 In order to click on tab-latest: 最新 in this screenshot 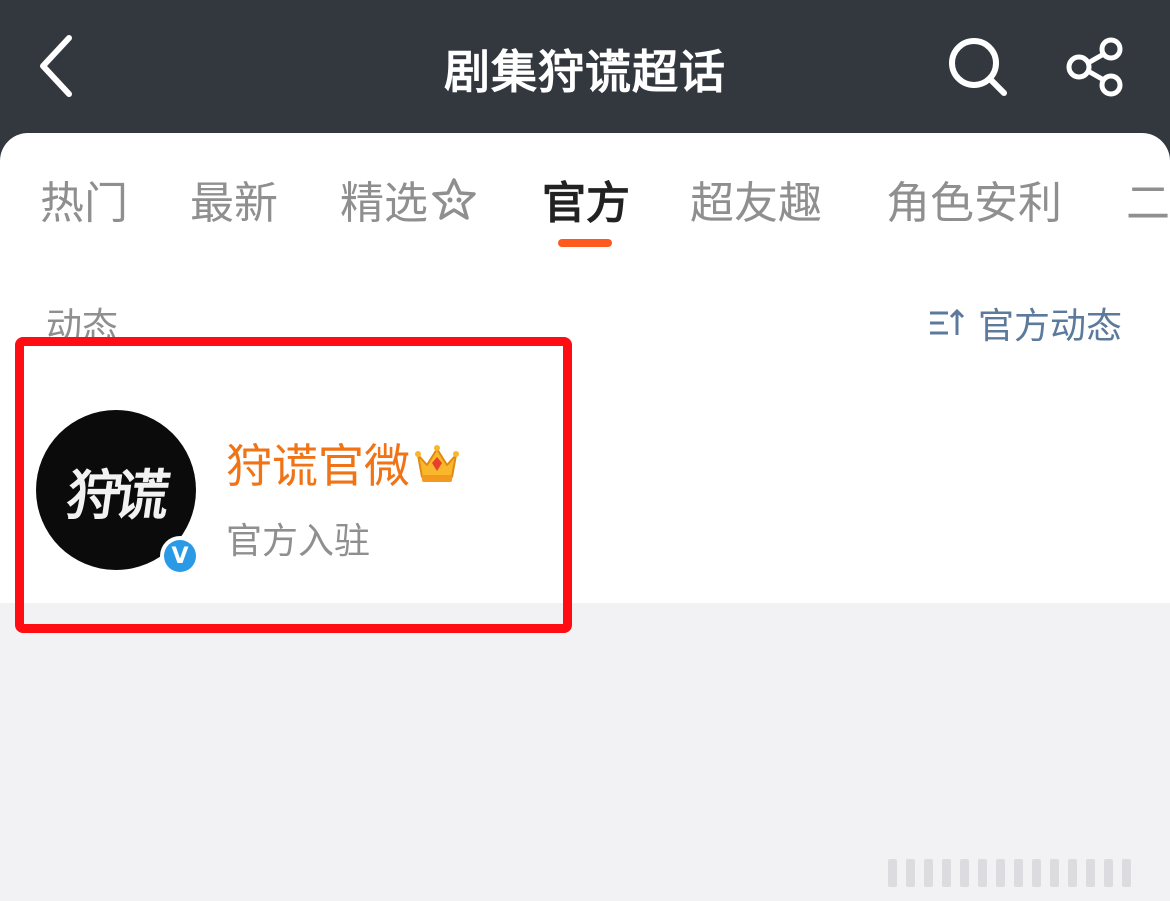, I will do `click(234, 199)`.